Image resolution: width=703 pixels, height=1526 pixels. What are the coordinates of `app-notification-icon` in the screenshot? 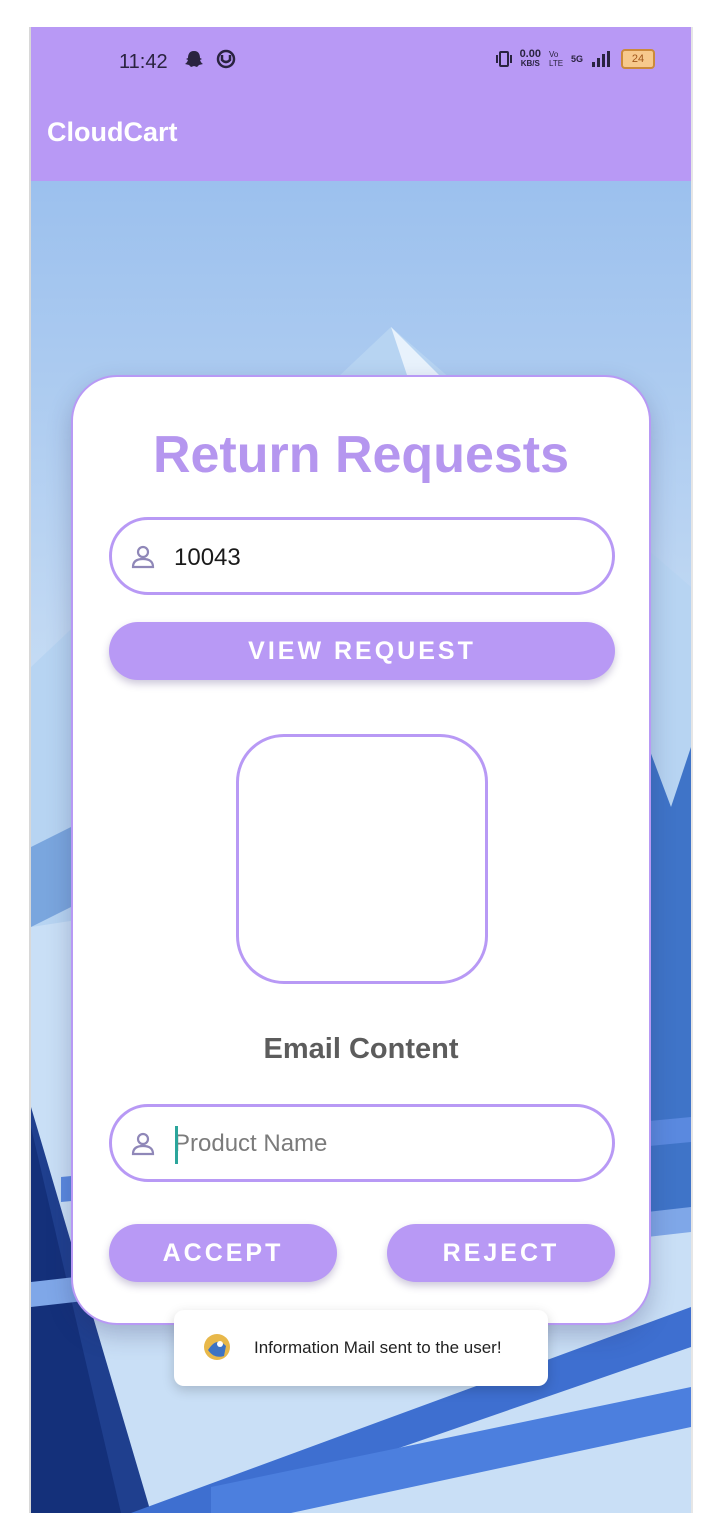 It's located at (226, 59).